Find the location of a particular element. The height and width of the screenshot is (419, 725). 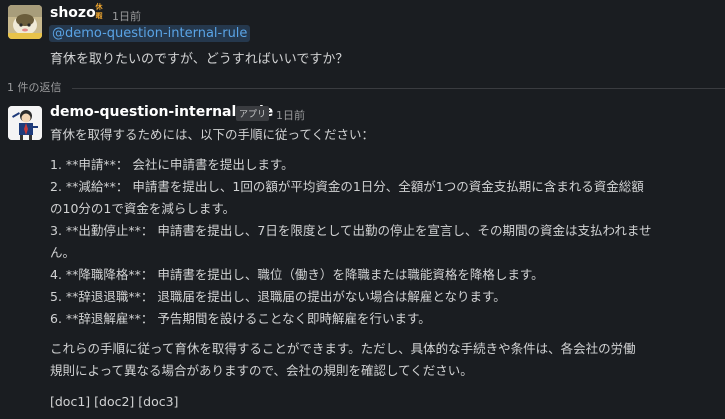

avatar-bot is located at coordinates (25, 123).